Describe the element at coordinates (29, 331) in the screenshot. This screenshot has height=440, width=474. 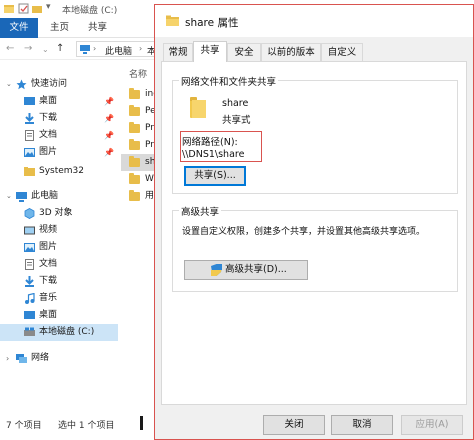
I see `drive-icon` at that location.